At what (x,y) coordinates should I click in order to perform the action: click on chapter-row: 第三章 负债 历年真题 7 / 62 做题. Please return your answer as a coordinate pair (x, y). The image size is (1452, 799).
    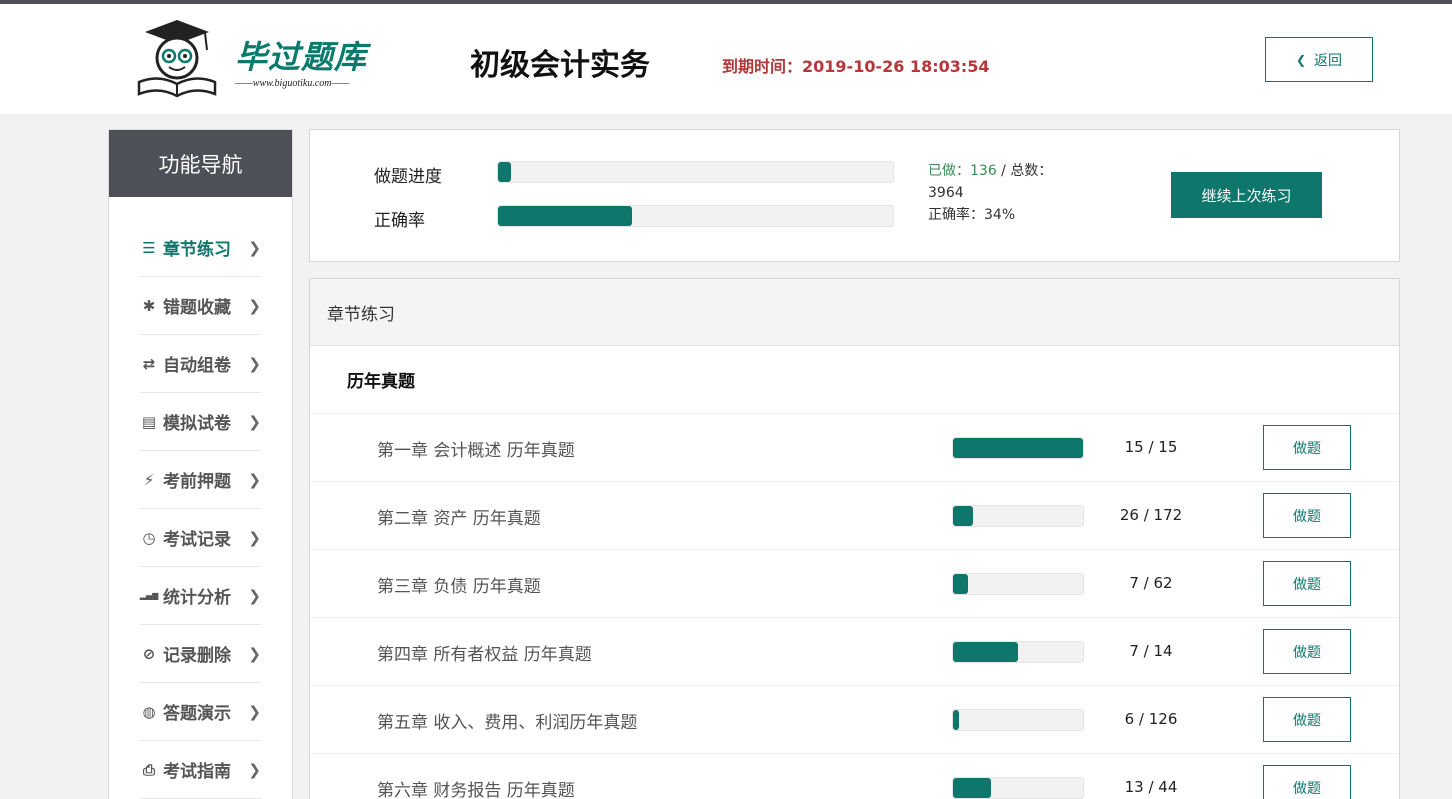
    Looking at the image, I should click on (854, 584).